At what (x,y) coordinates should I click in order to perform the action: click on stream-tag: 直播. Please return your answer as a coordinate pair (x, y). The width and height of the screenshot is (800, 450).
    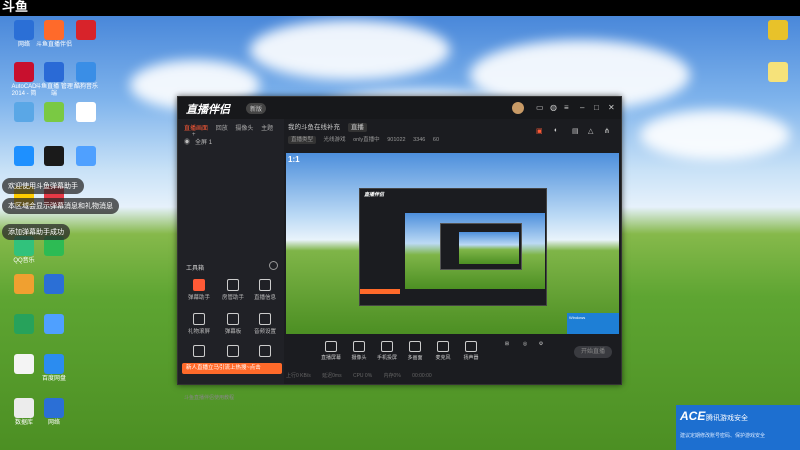
    Looking at the image, I should click on (357, 127).